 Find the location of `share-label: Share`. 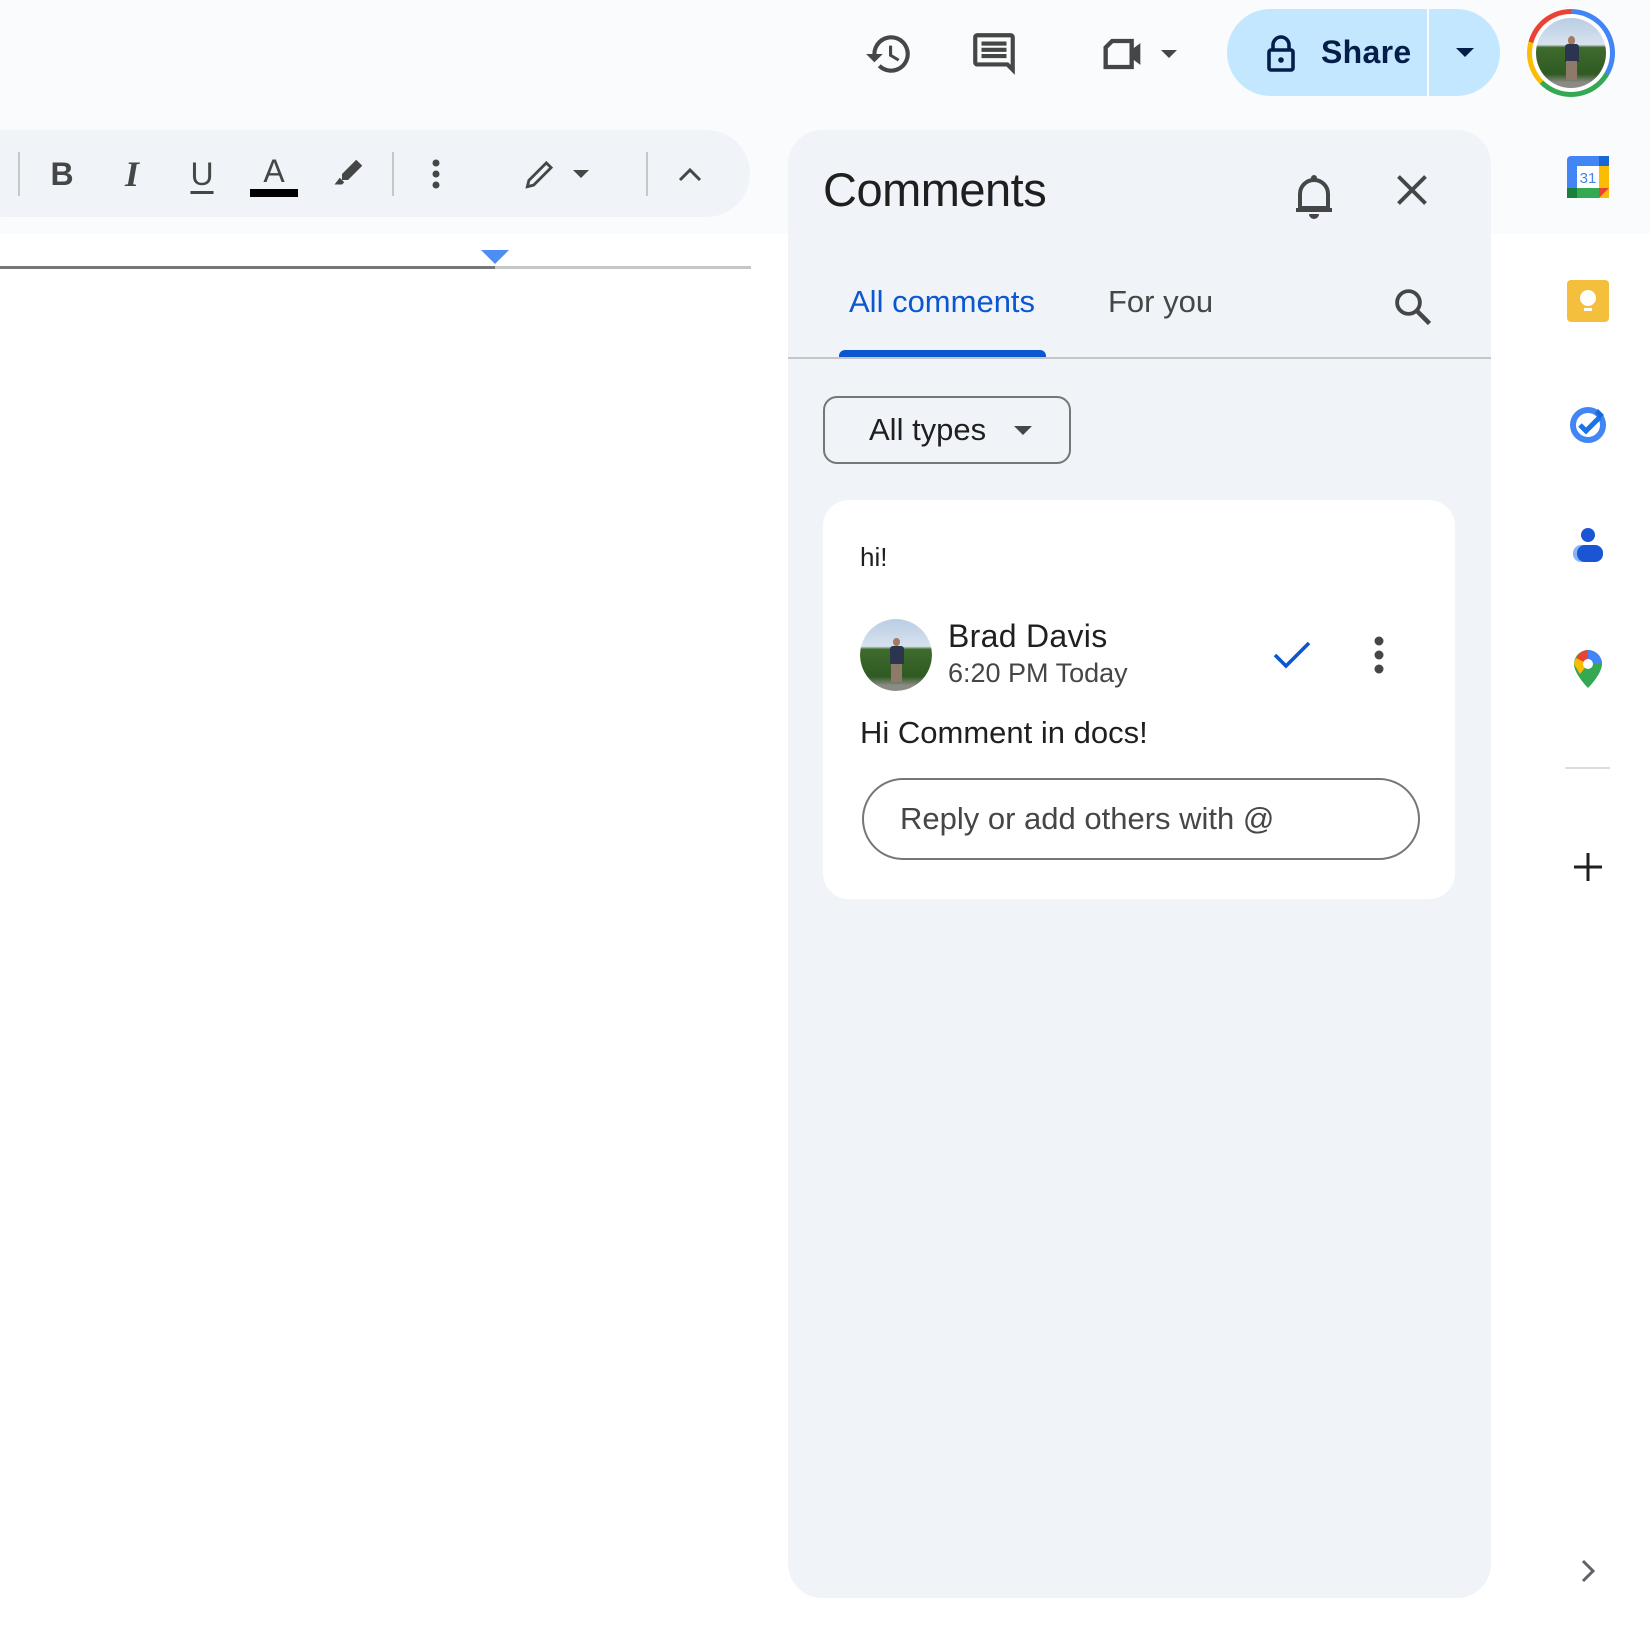

share-label: Share is located at coordinates (1366, 52).